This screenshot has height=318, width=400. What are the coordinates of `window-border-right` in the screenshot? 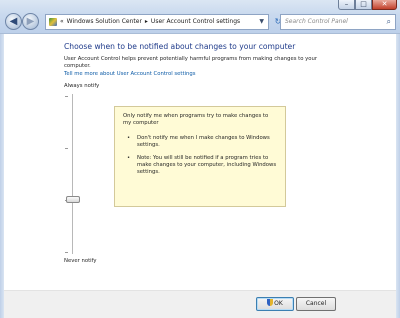 It's located at (398, 176).